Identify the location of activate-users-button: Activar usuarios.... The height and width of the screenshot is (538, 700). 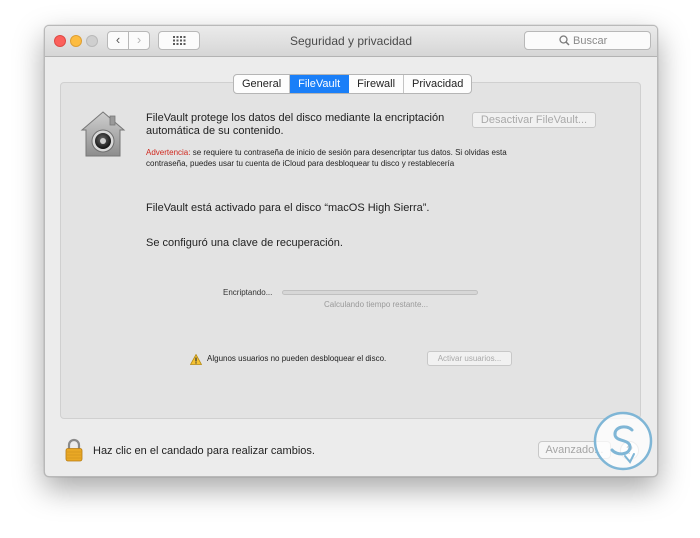
(469, 358).